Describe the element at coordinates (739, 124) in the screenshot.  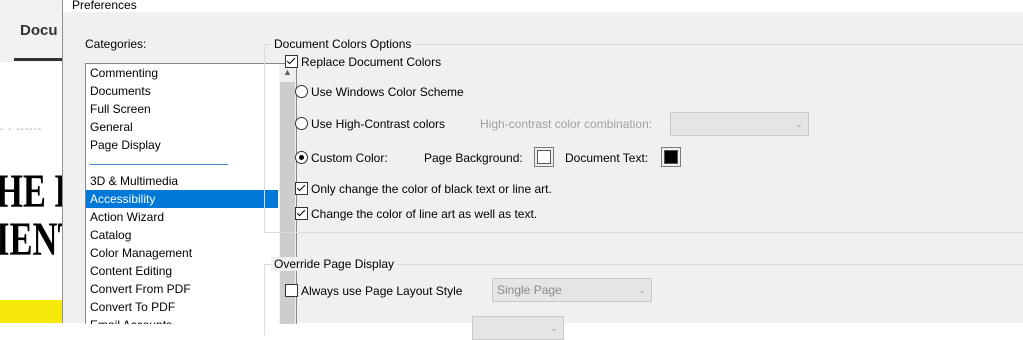
I see `high-contrast-combination-select: ⌄` at that location.